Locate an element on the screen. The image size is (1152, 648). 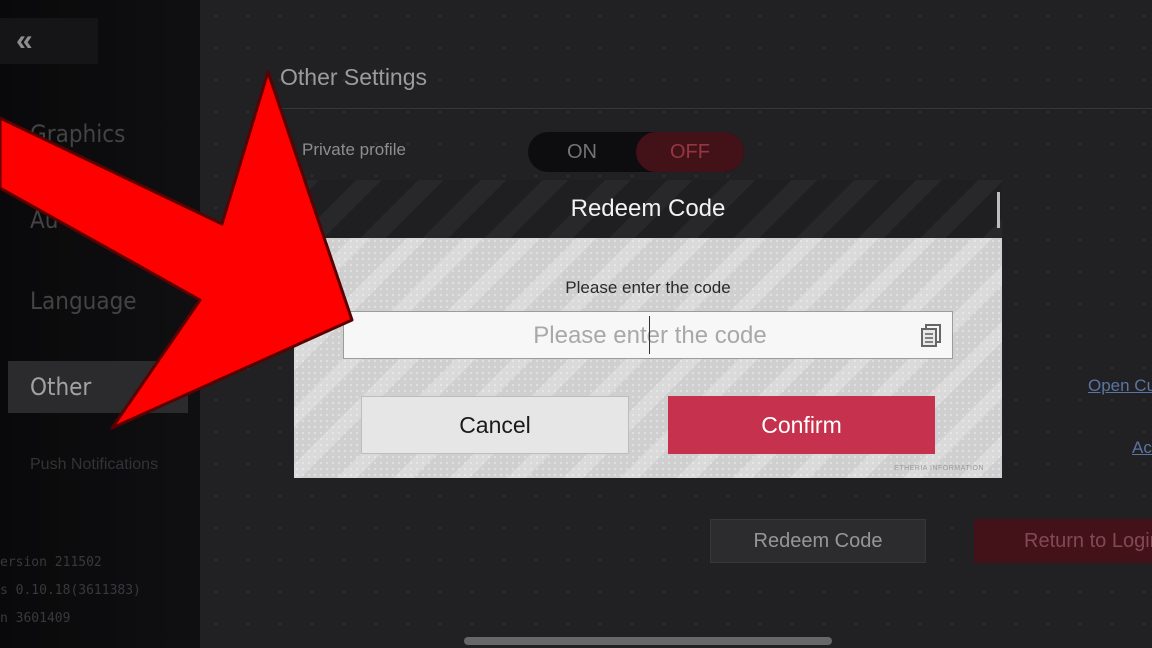
cancel-button: Cancel is located at coordinates (495, 425).